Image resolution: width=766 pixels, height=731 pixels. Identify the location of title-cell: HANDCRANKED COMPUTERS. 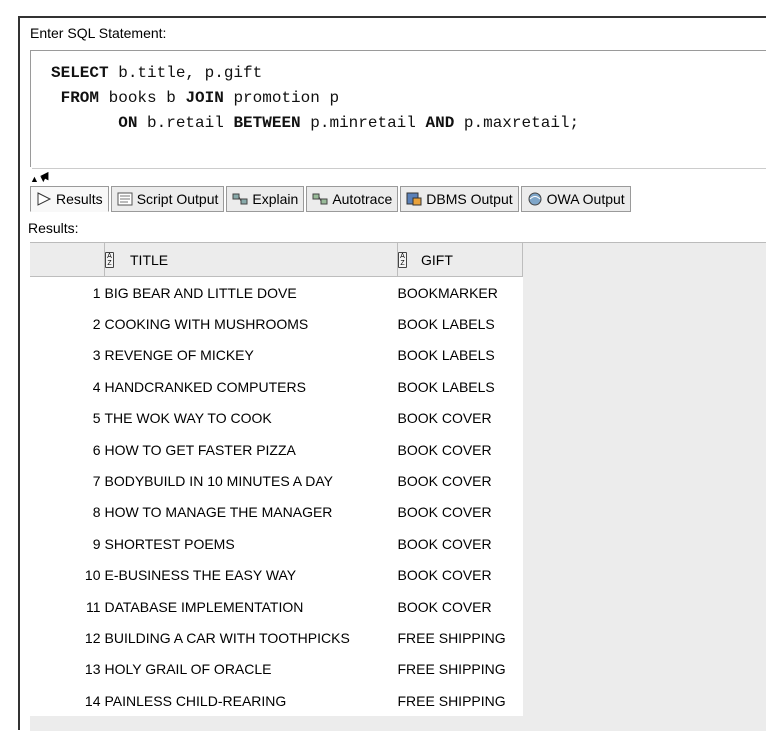
(251, 386).